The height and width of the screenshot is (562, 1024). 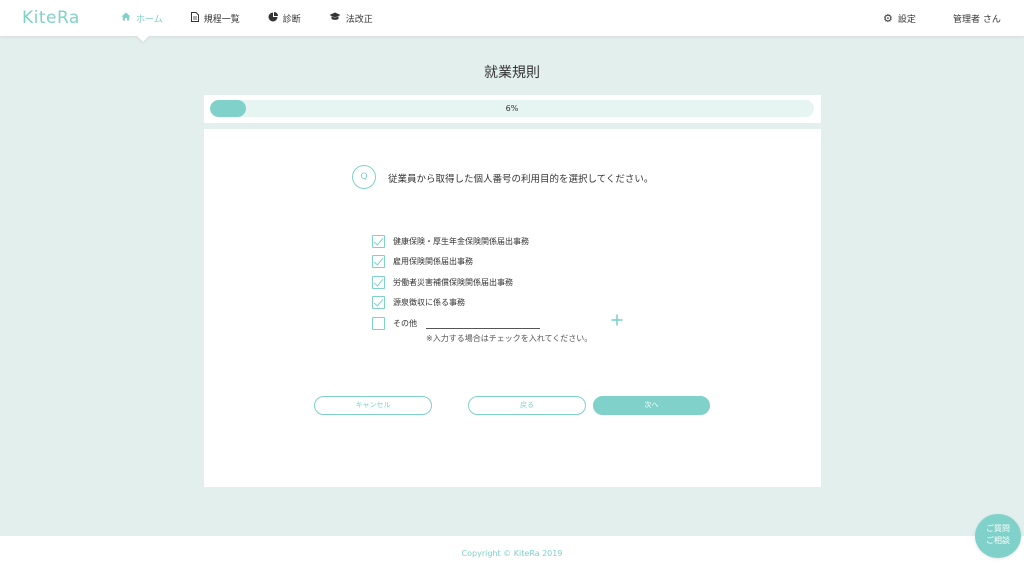 What do you see at coordinates (149, 19) in the screenshot?
I see `nav-item-label: ホーム` at bounding box center [149, 19].